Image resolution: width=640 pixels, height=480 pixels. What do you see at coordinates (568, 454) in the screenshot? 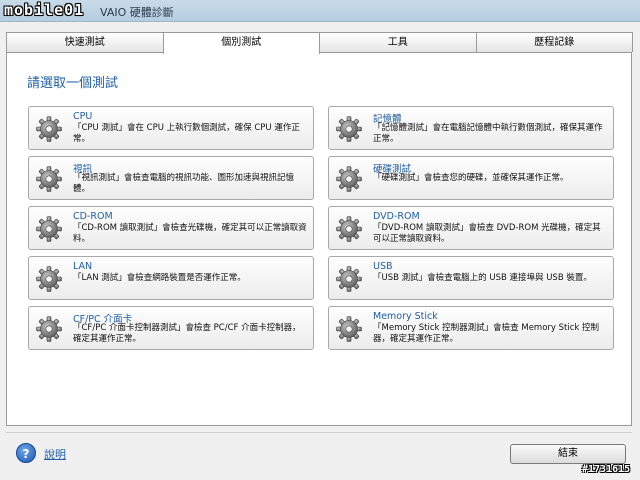
I see `close-button: 結束` at bounding box center [568, 454].